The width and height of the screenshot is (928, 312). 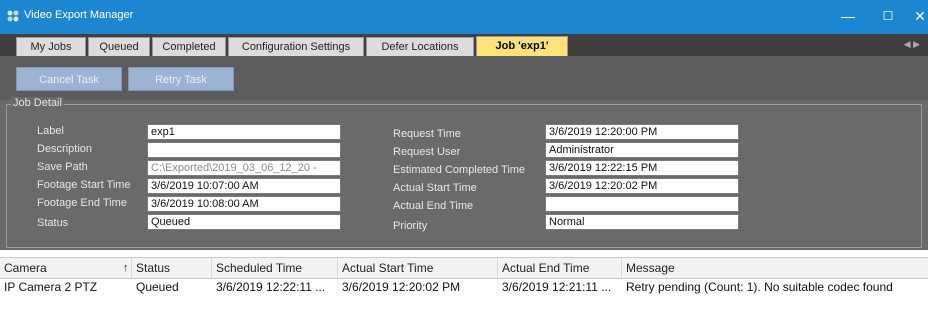 What do you see at coordinates (275, 268) in the screenshot?
I see `column-header-scheduled-time: Scheduled Time` at bounding box center [275, 268].